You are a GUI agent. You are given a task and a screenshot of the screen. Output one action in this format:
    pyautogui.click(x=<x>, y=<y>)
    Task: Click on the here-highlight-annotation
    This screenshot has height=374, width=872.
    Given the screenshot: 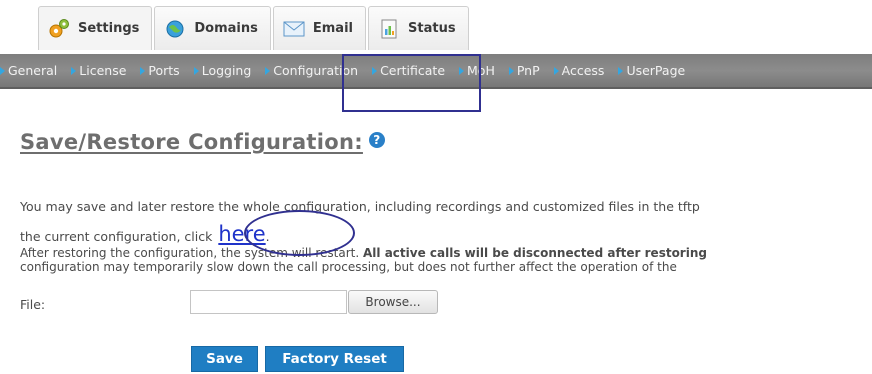 What is the action you would take?
    pyautogui.click(x=299, y=233)
    